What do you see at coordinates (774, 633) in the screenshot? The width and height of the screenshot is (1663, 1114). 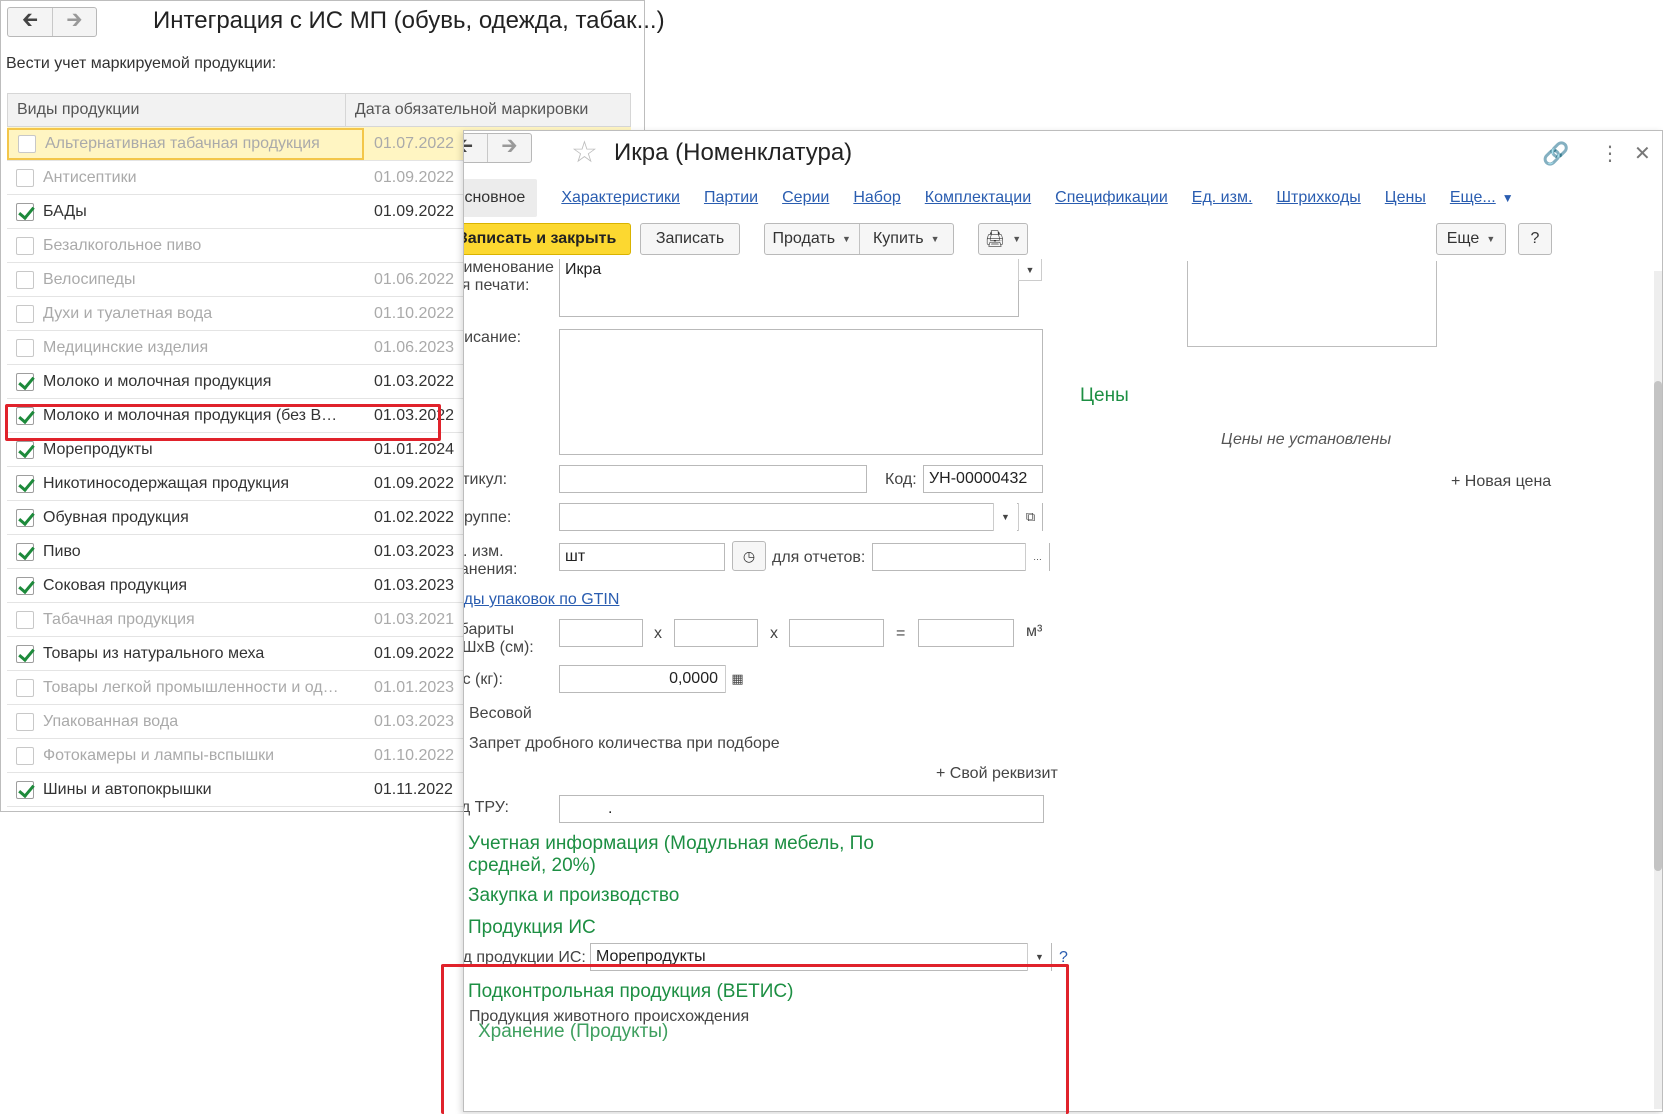 I see `dims-x2: x` at bounding box center [774, 633].